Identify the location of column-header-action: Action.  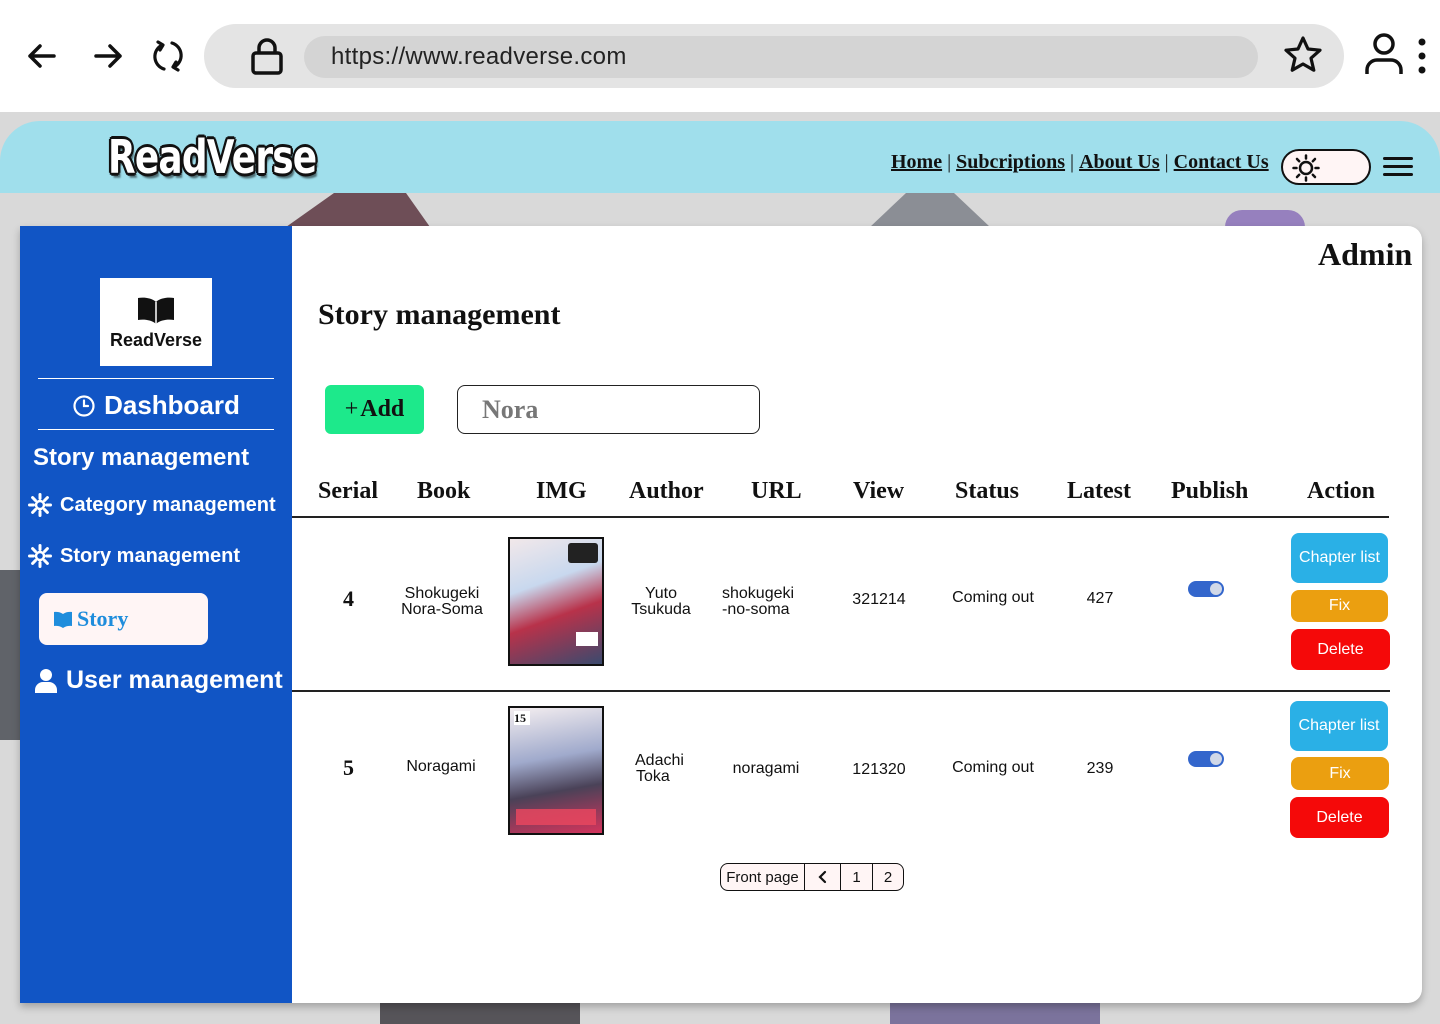
(1341, 491).